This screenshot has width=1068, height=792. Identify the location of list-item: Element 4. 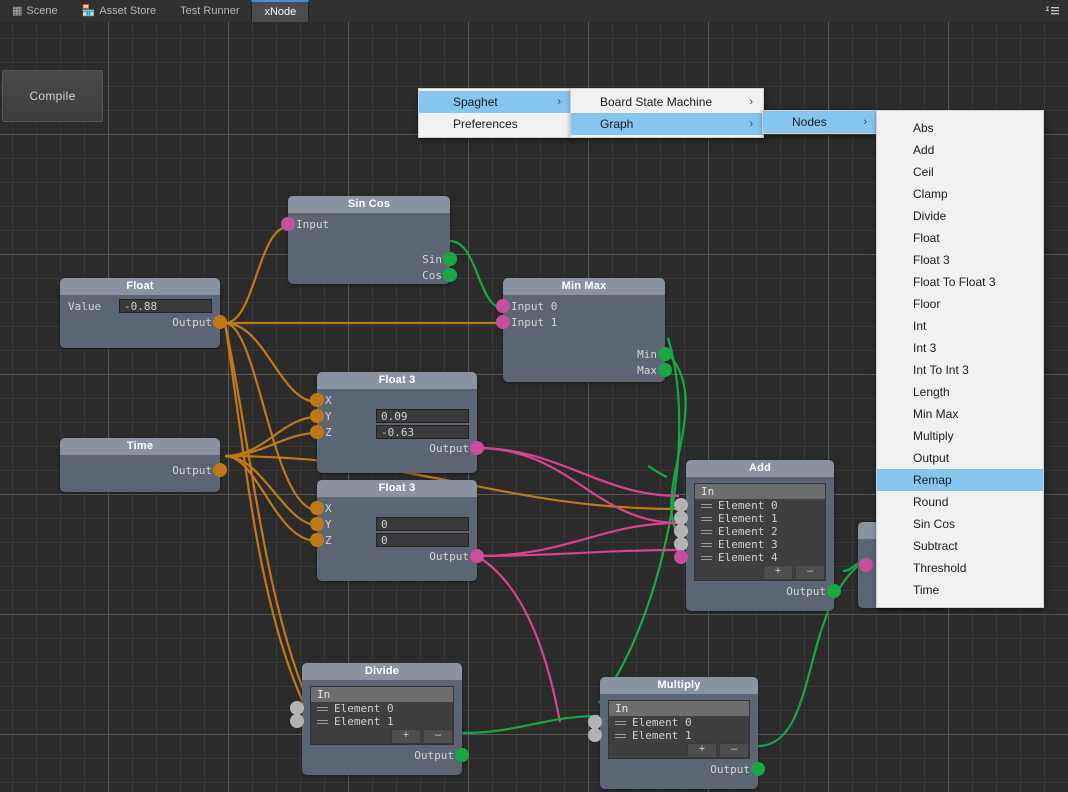
(749, 557).